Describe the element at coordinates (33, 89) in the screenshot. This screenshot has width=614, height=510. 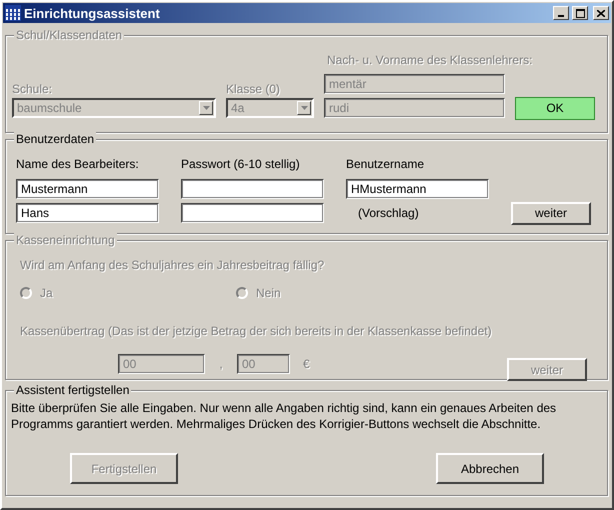
I see `field-label: Schule:` at that location.